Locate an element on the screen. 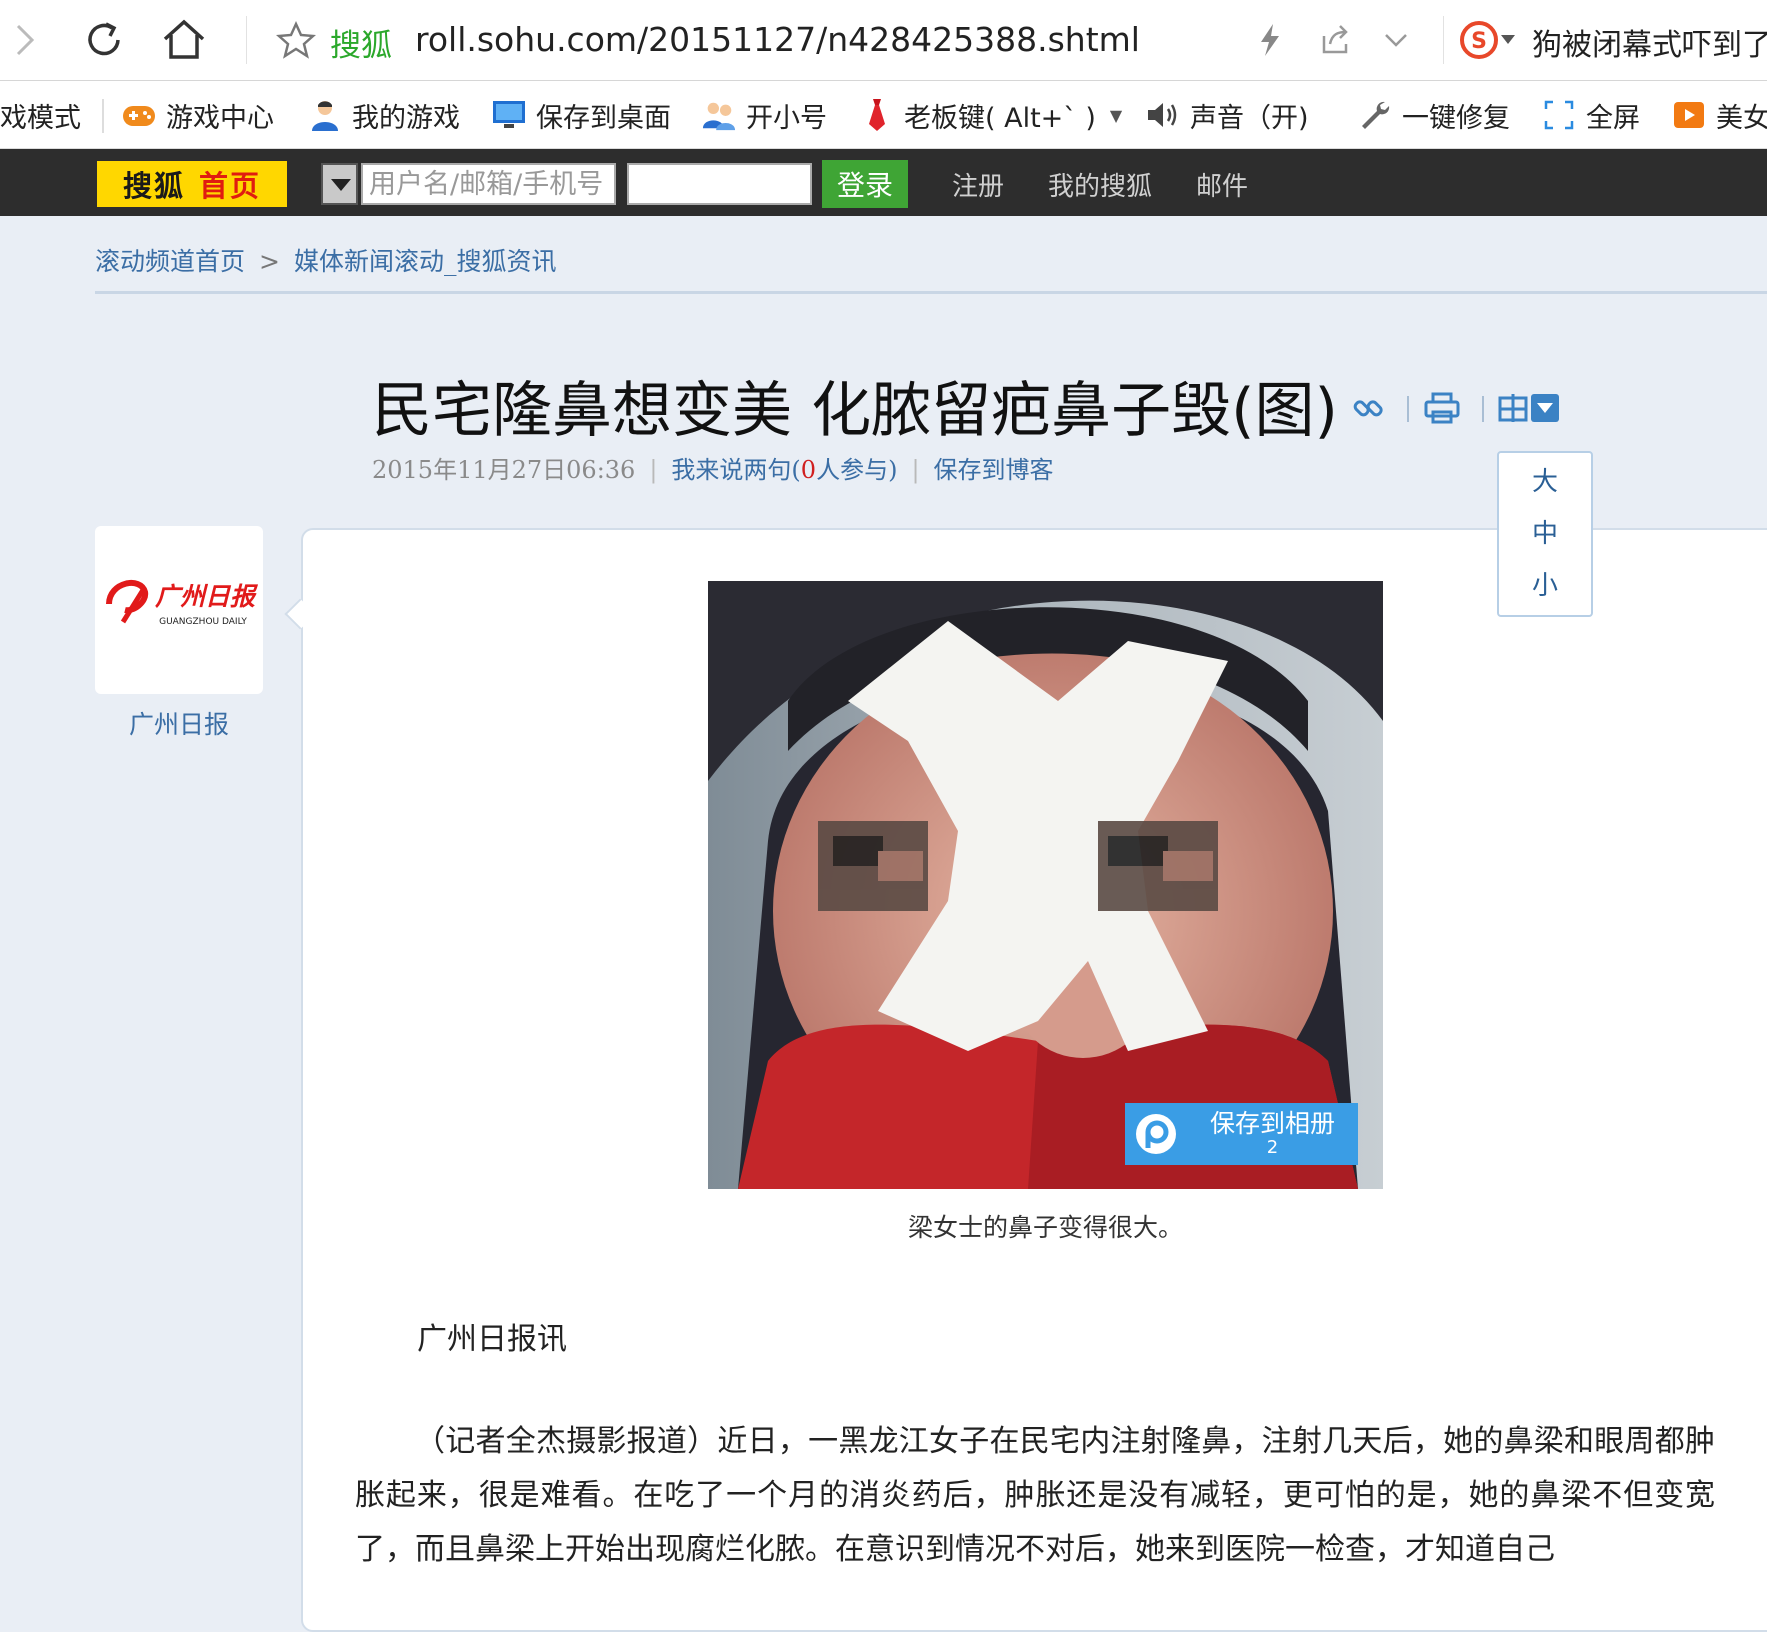  photo-caption: 梁女士的鼻子变得很大。 is located at coordinates (1045, 1227).